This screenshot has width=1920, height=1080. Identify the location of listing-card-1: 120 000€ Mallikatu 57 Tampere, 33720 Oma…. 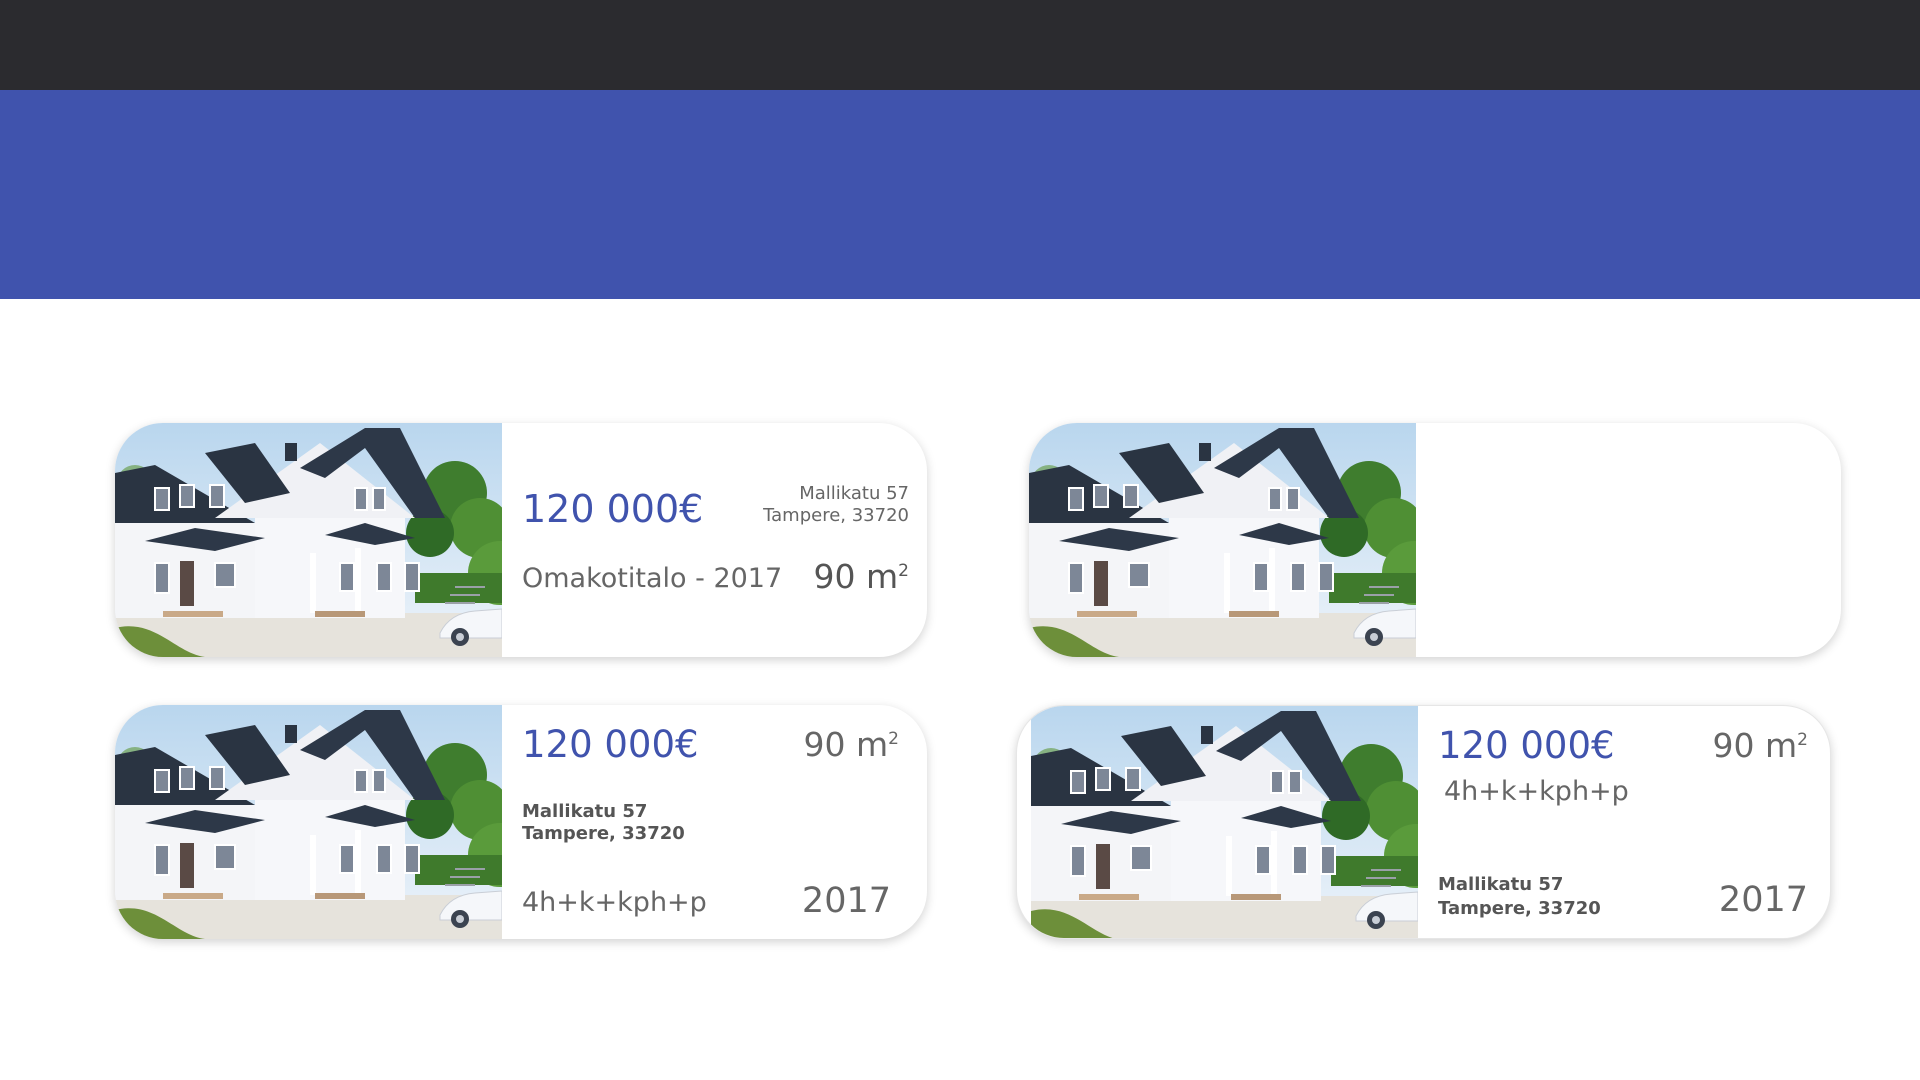
(521, 540).